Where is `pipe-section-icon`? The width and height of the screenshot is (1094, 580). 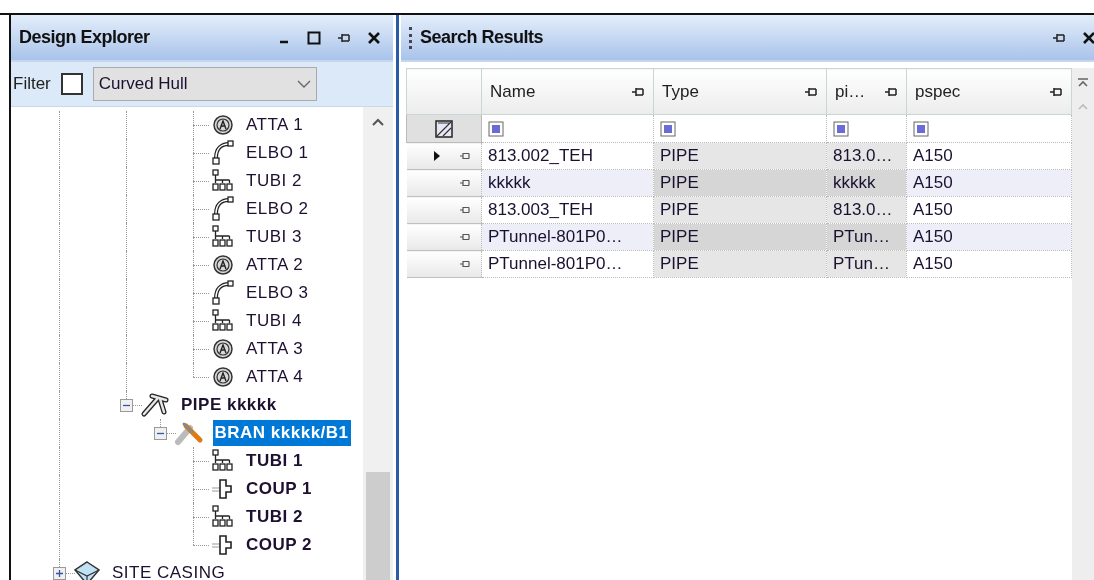
pipe-section-icon is located at coordinates (188, 433).